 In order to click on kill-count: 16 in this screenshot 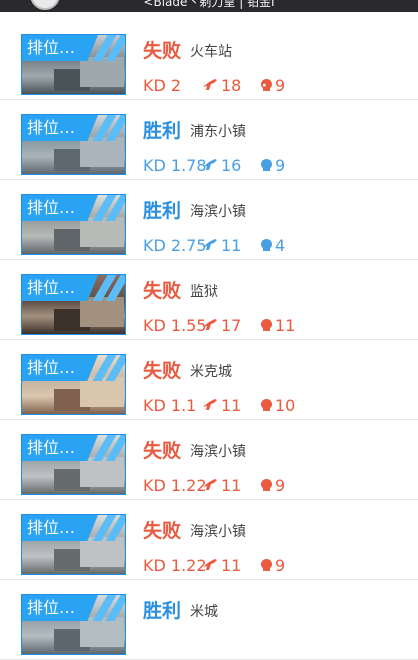, I will do `click(231, 165)`.